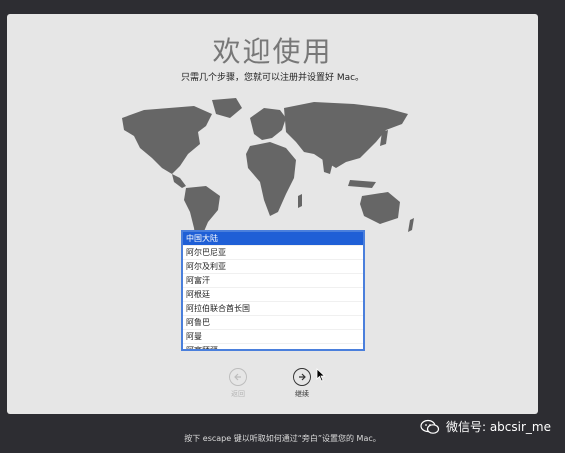 The height and width of the screenshot is (453, 565). What do you see at coordinates (302, 394) in the screenshot?
I see `continue-button-label: 继续` at bounding box center [302, 394].